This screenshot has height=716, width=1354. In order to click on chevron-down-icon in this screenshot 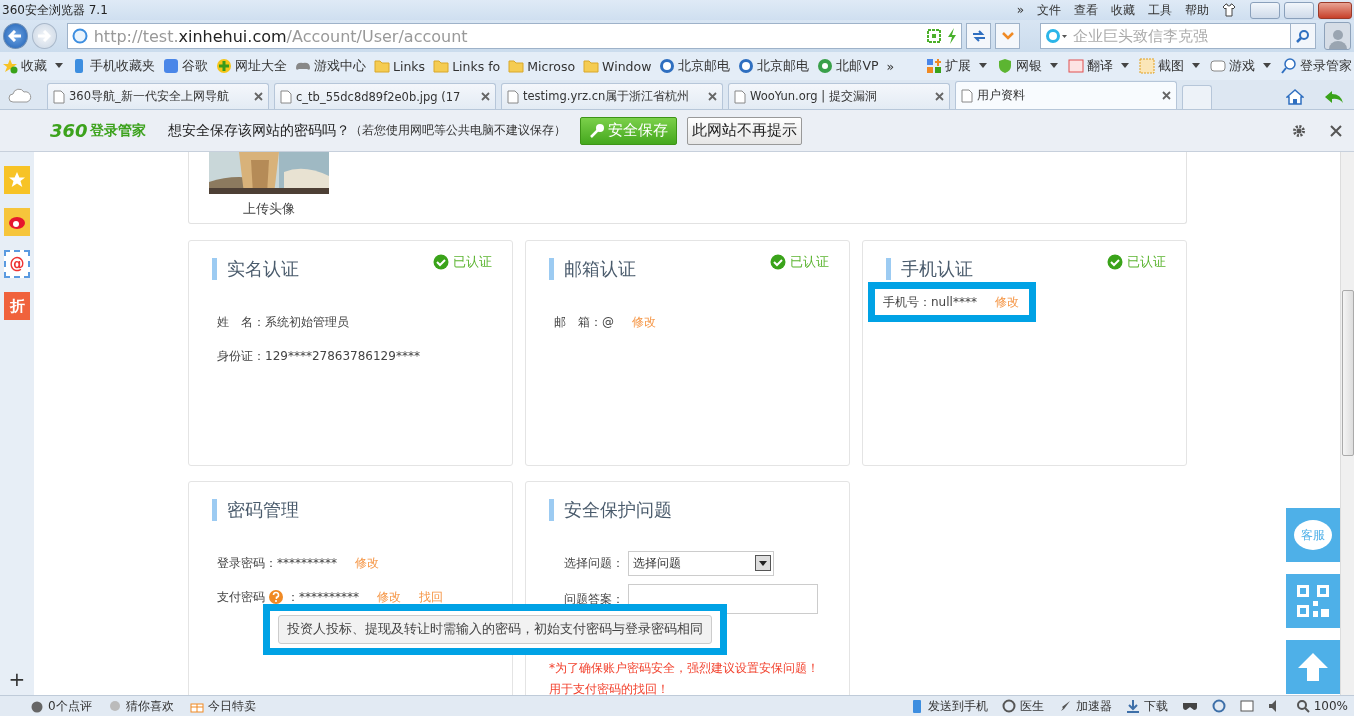, I will do `click(1007, 36)`.